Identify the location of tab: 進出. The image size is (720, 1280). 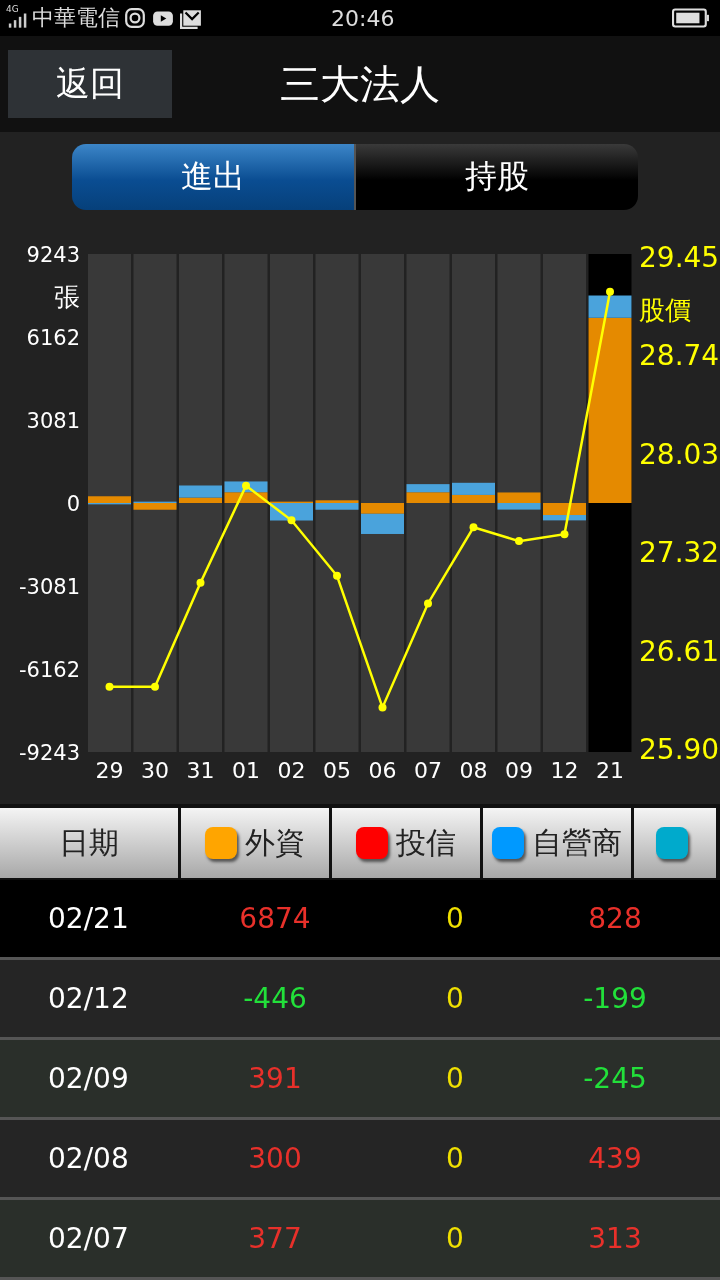
(214, 177).